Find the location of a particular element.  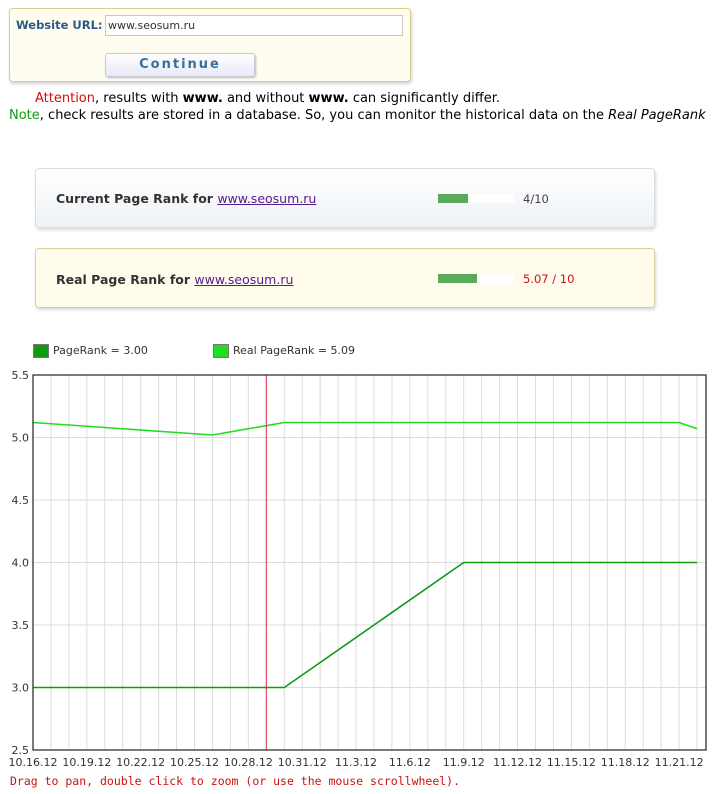

current-rank-bar-fill is located at coordinates (453, 198).